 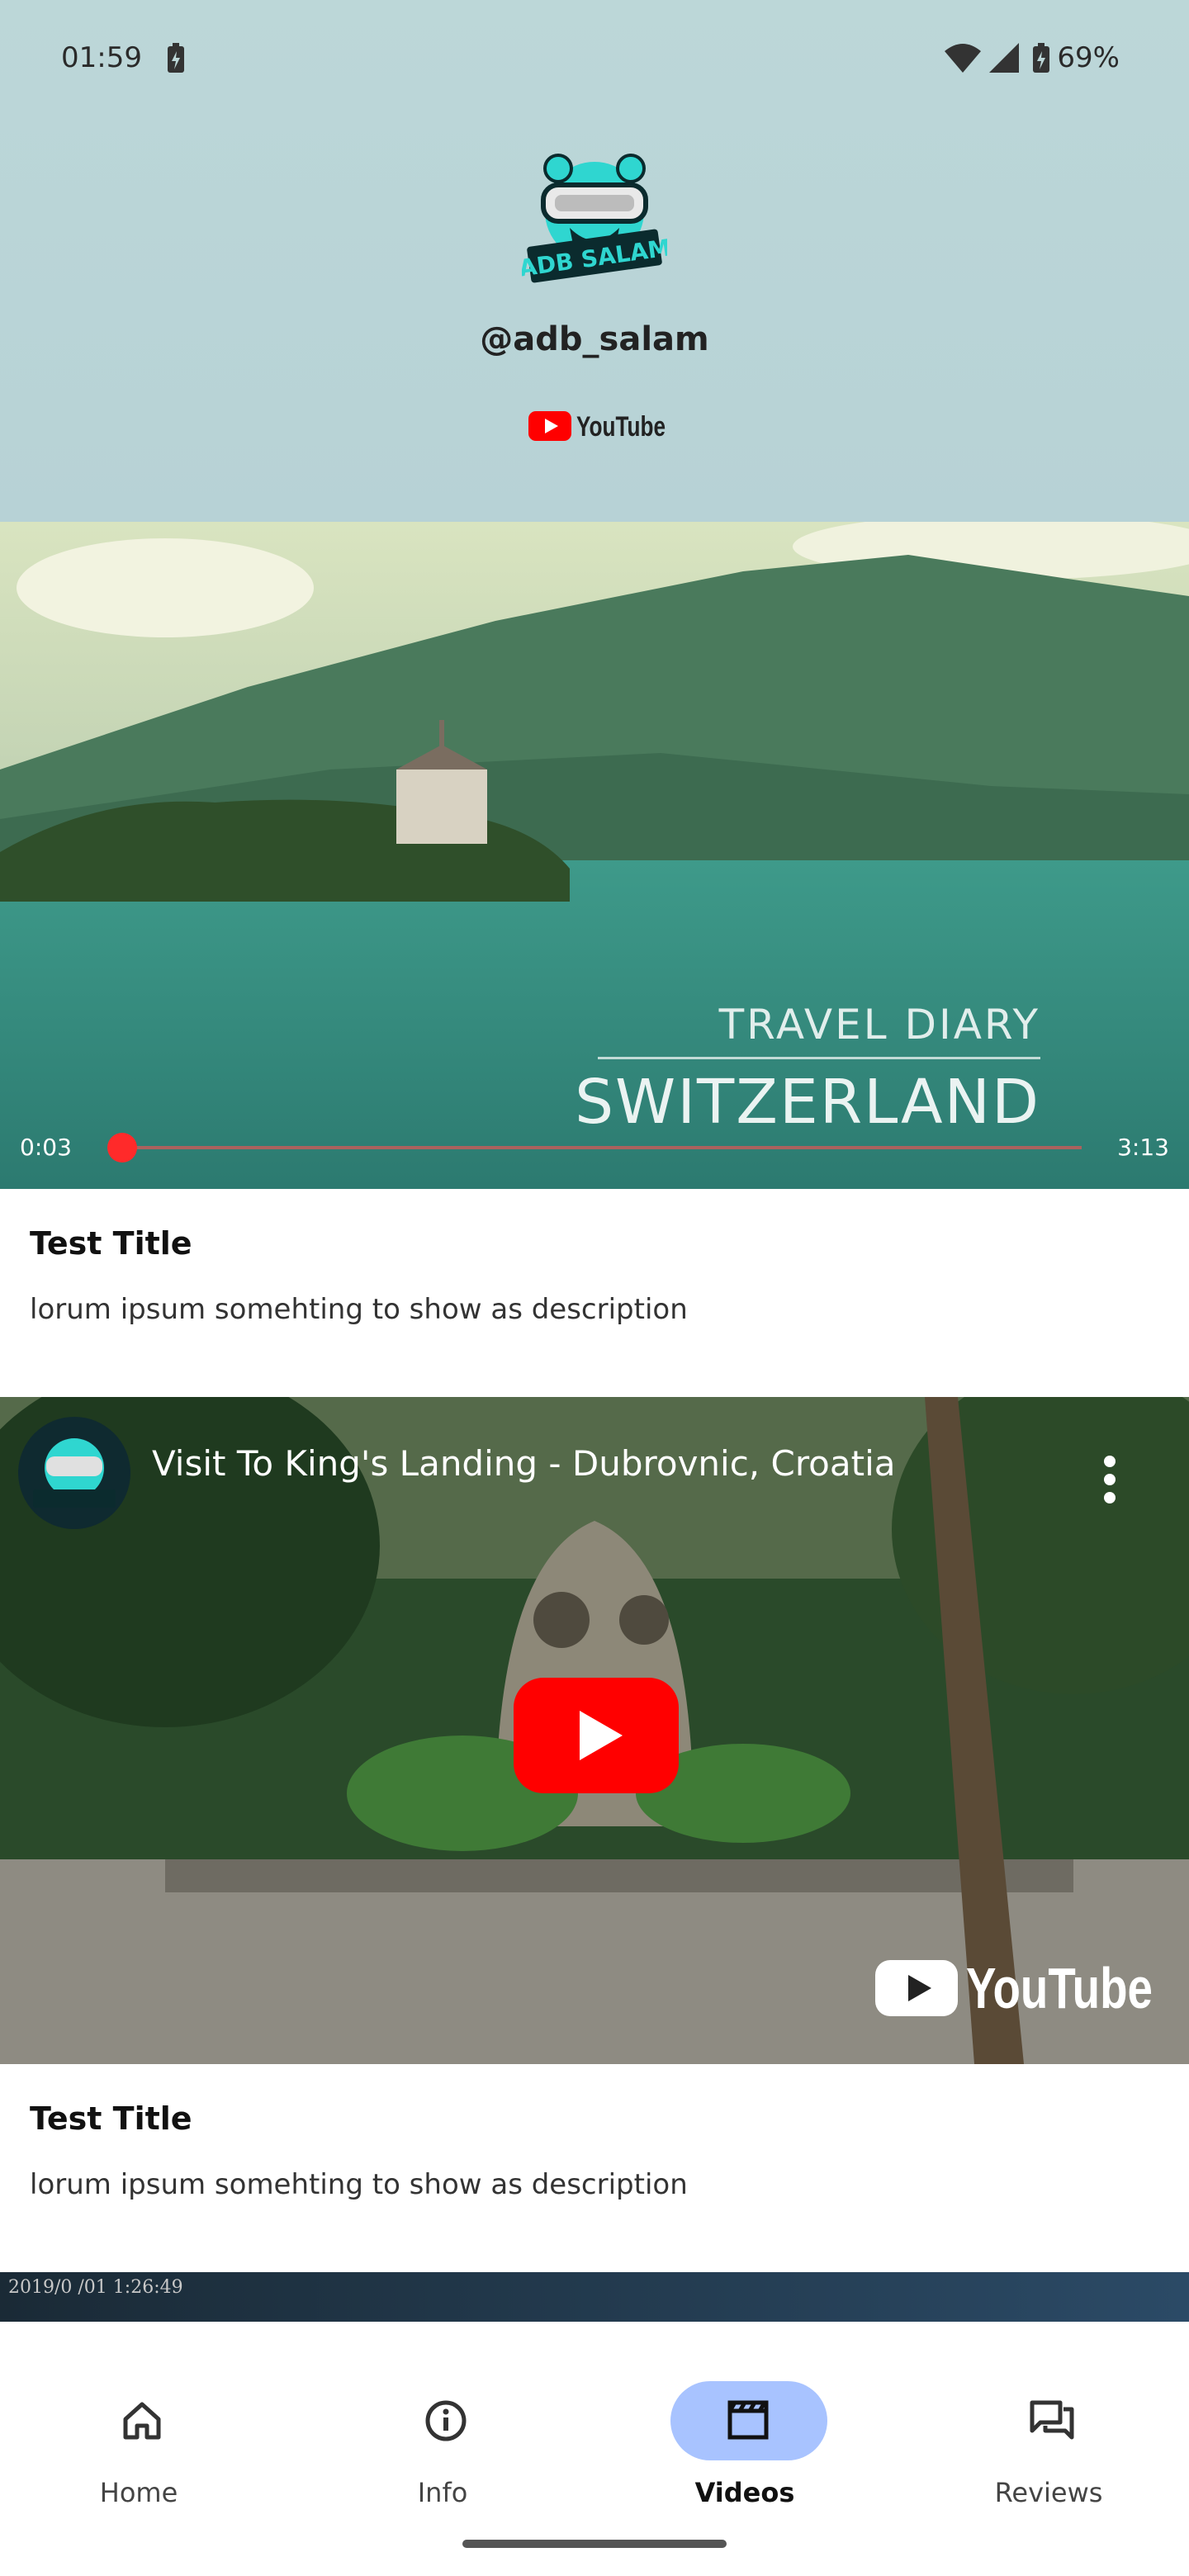 I want to click on nav-label-videos: Videos, so click(x=744, y=2492).